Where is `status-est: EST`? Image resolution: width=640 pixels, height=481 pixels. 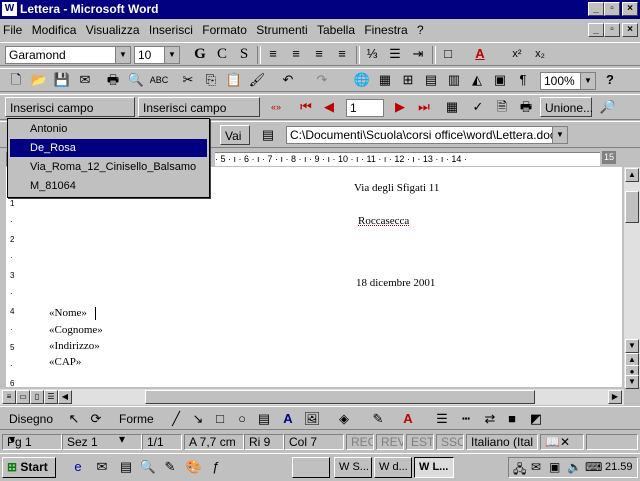
status-est: EST is located at coordinates (420, 442).